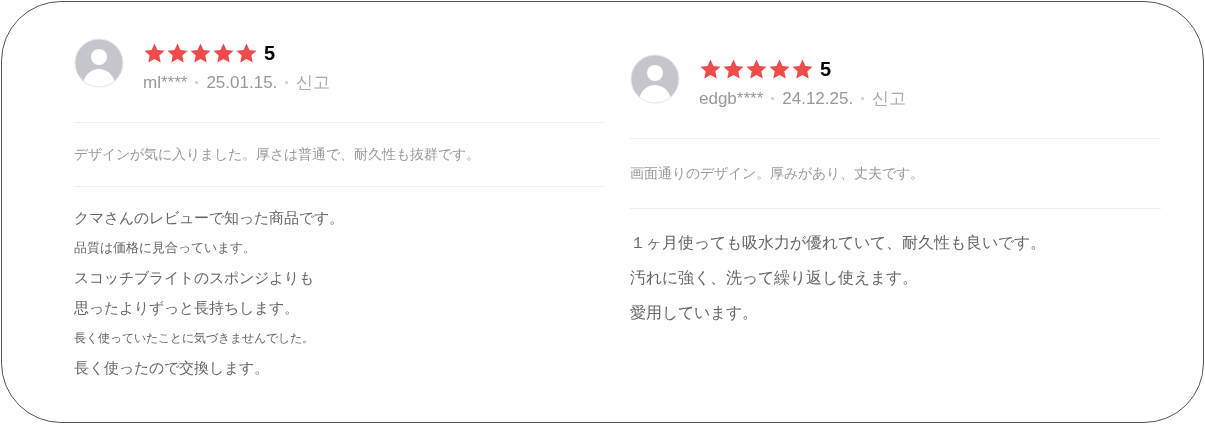 Image resolution: width=1205 pixels, height=424 pixels. I want to click on review-text: 思ったよりずっと長持ちします。, so click(187, 308).